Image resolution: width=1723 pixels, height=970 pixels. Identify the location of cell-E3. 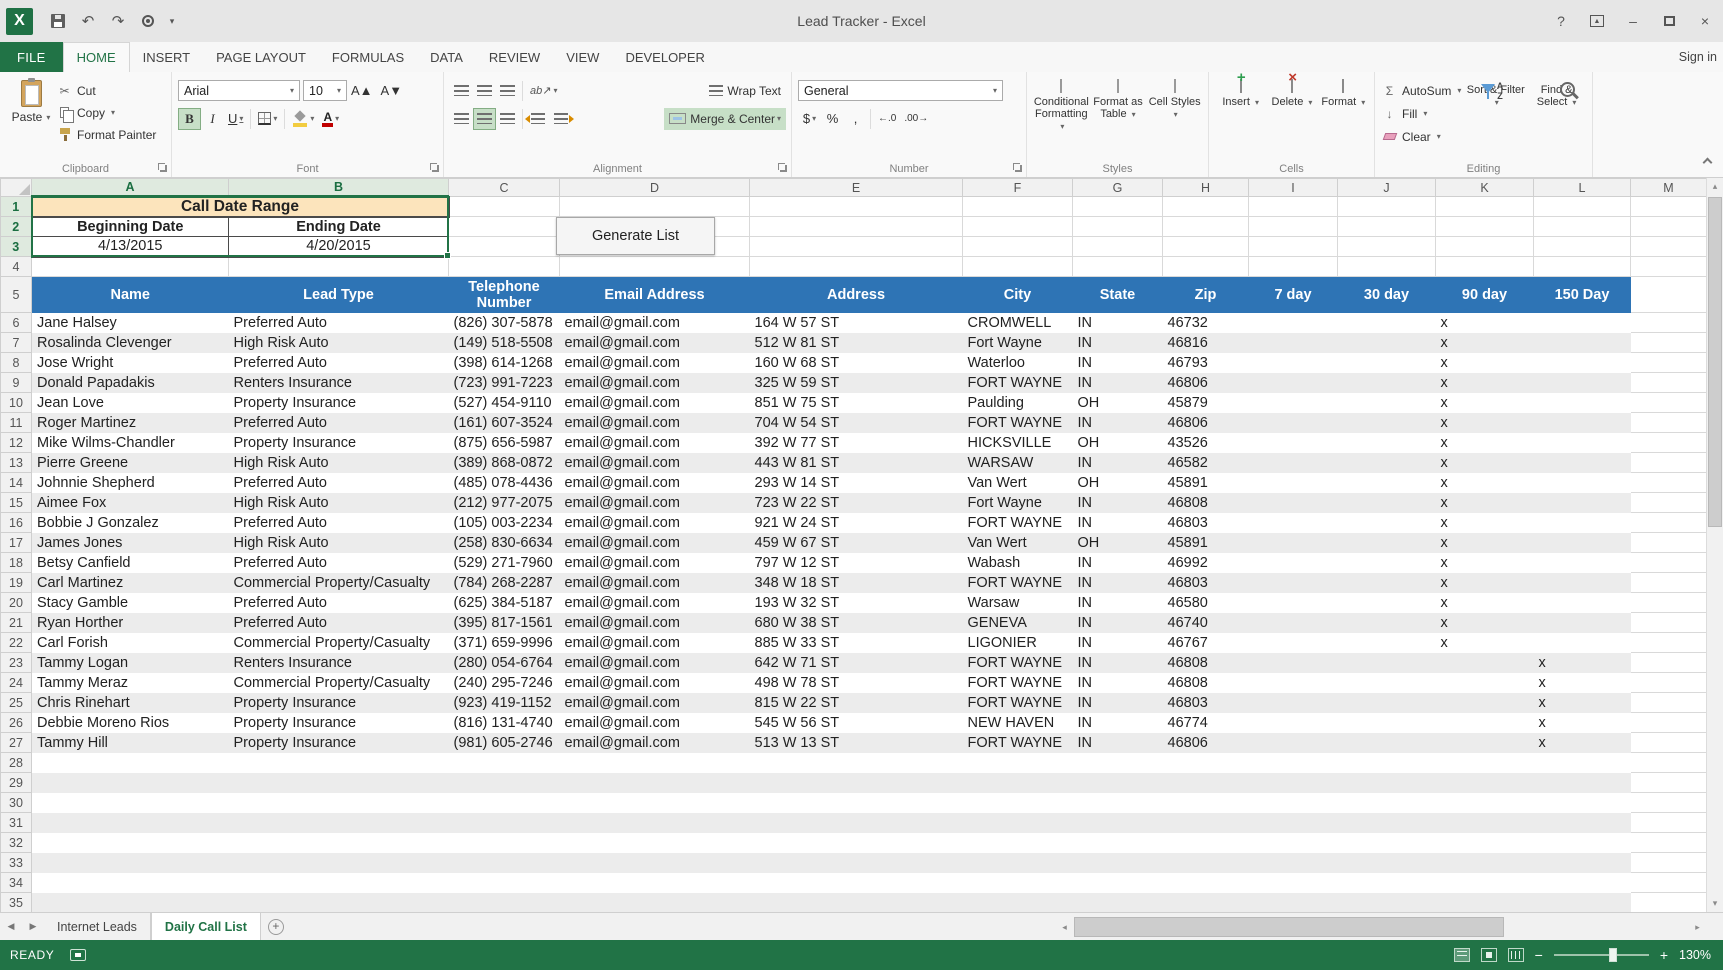
(856, 246).